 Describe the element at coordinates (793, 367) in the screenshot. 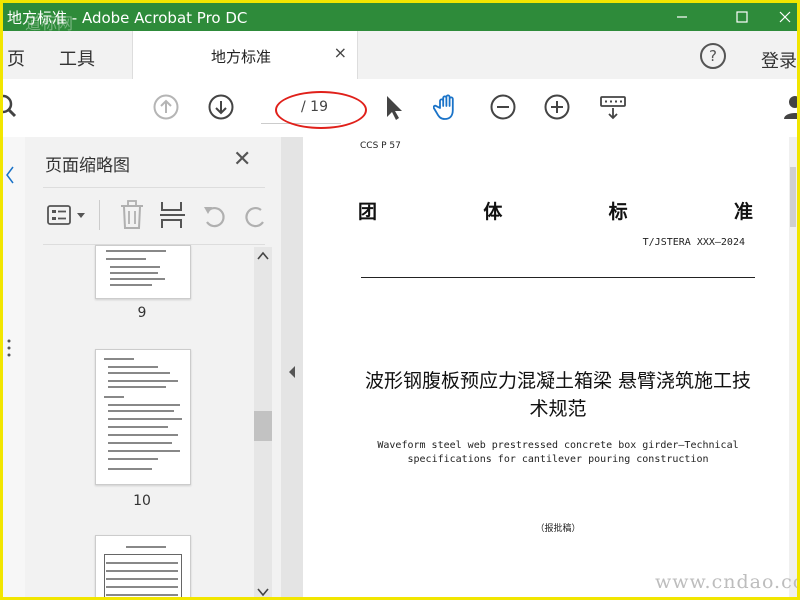

I see `document-scrollbar` at that location.